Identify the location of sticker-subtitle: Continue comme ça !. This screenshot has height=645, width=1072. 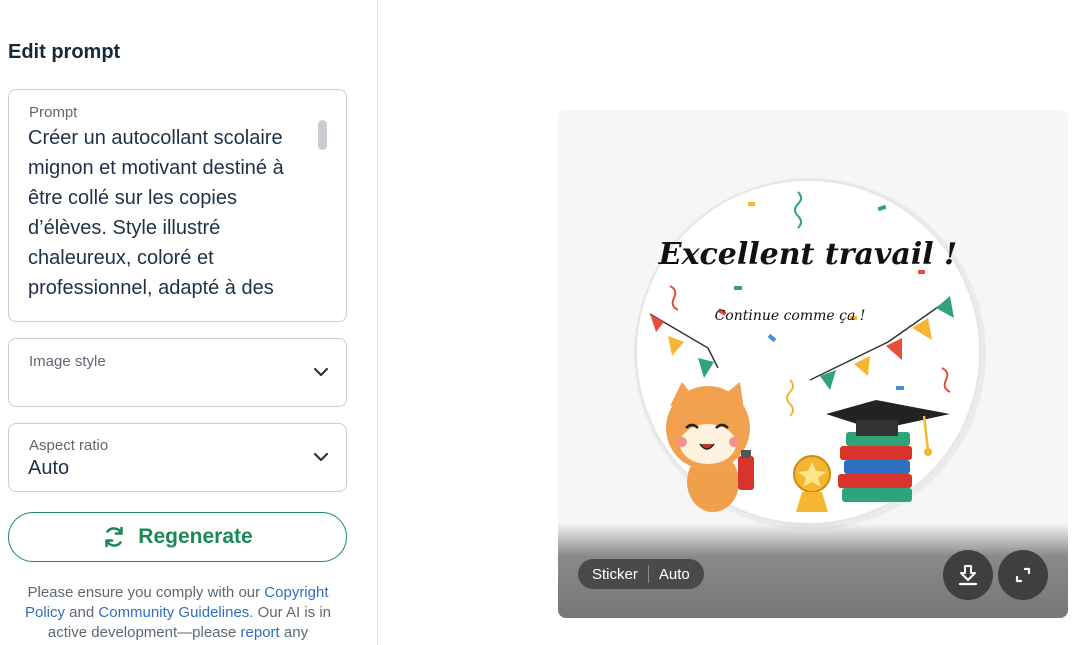
(790, 316).